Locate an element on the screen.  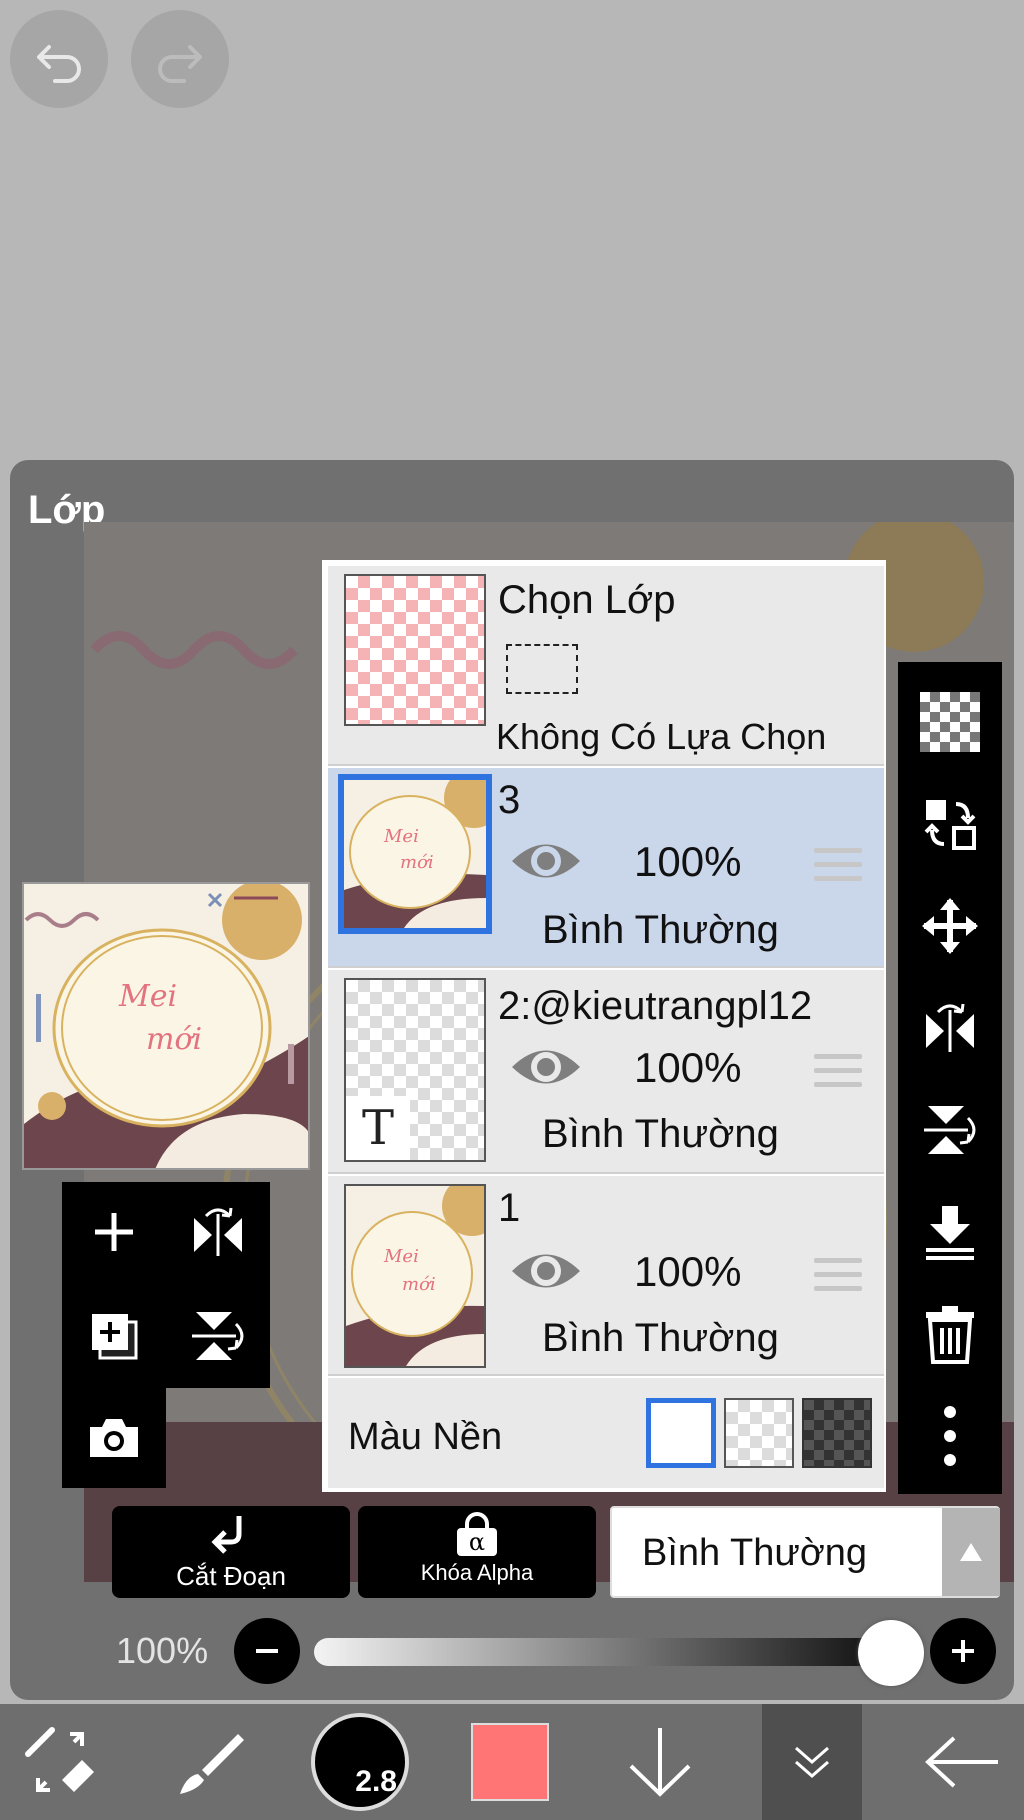
layer-1-visibility-toggle is located at coordinates (546, 1273).